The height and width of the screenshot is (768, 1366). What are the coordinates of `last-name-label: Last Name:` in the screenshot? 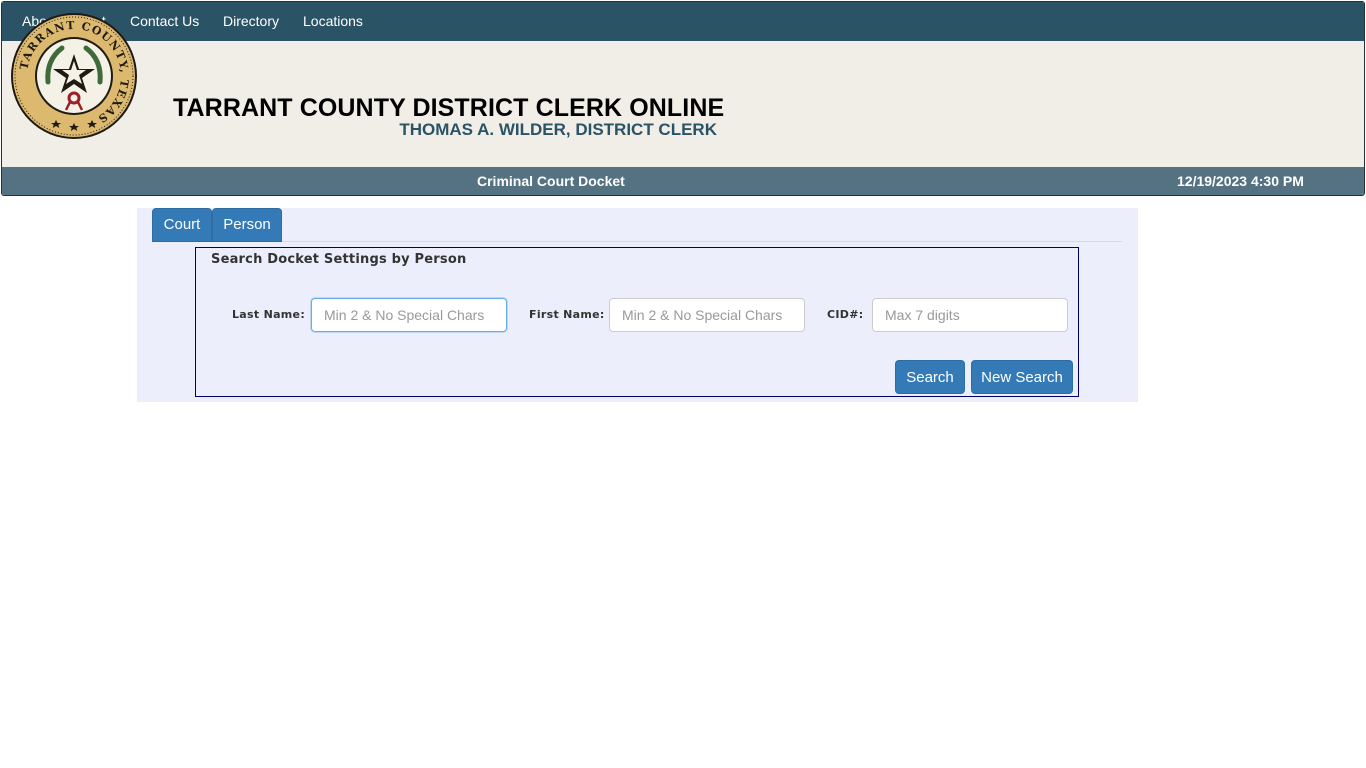 It's located at (269, 314).